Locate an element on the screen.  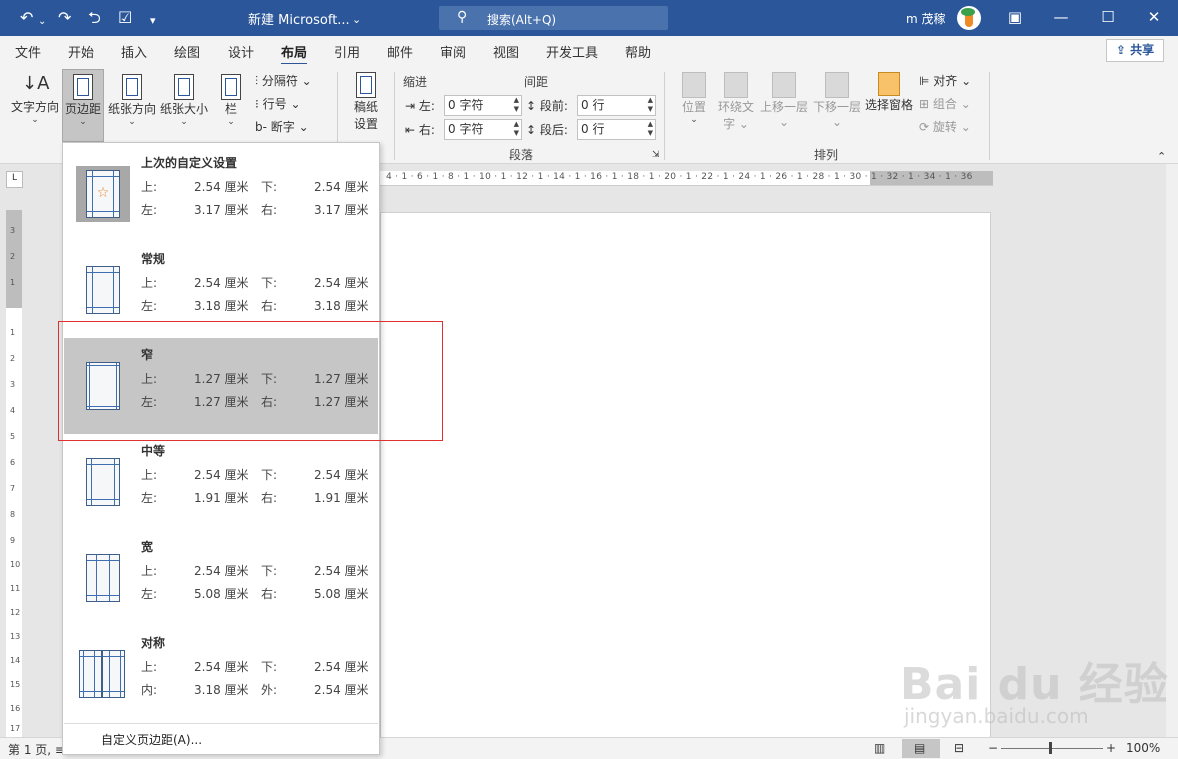
close-button: ✕ is located at coordinates (1154, 17).